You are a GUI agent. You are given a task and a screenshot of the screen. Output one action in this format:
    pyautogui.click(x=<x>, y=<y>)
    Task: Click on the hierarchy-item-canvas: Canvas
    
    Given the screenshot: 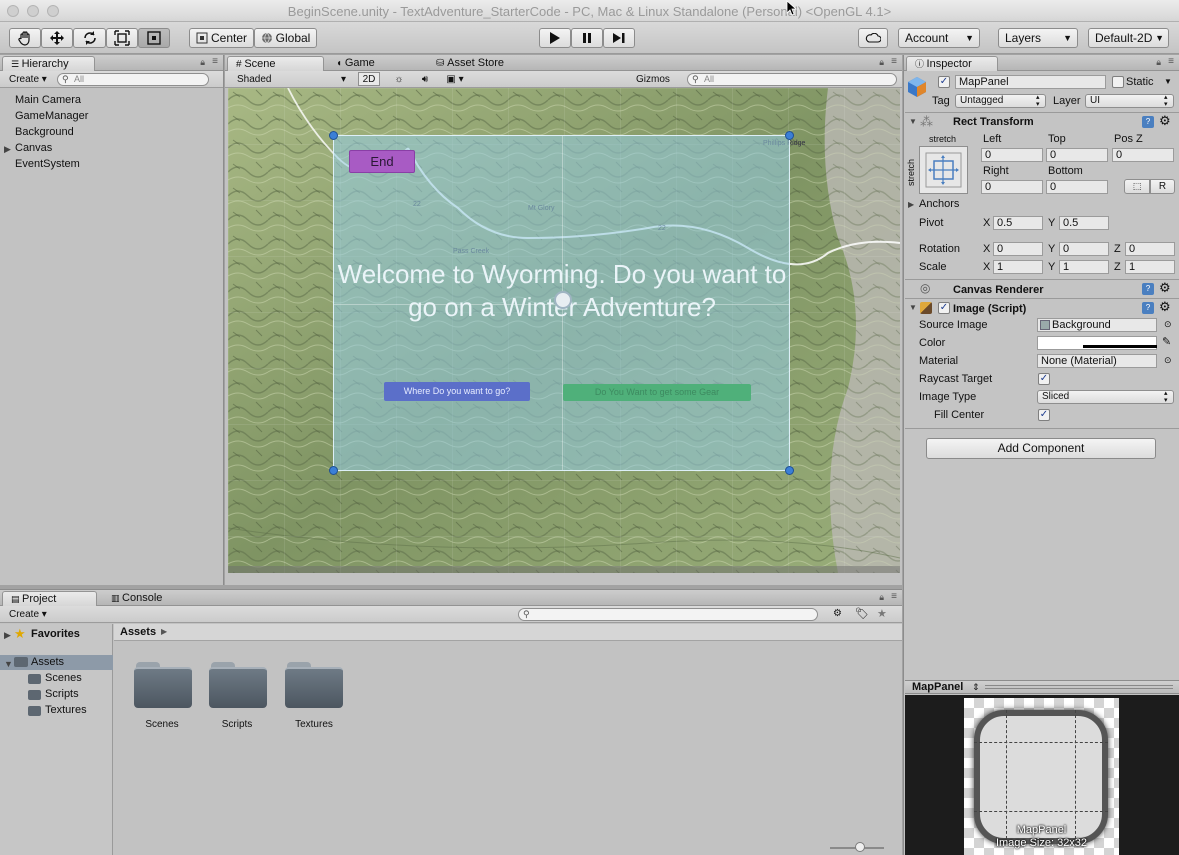 What is the action you would take?
    pyautogui.click(x=33, y=148)
    